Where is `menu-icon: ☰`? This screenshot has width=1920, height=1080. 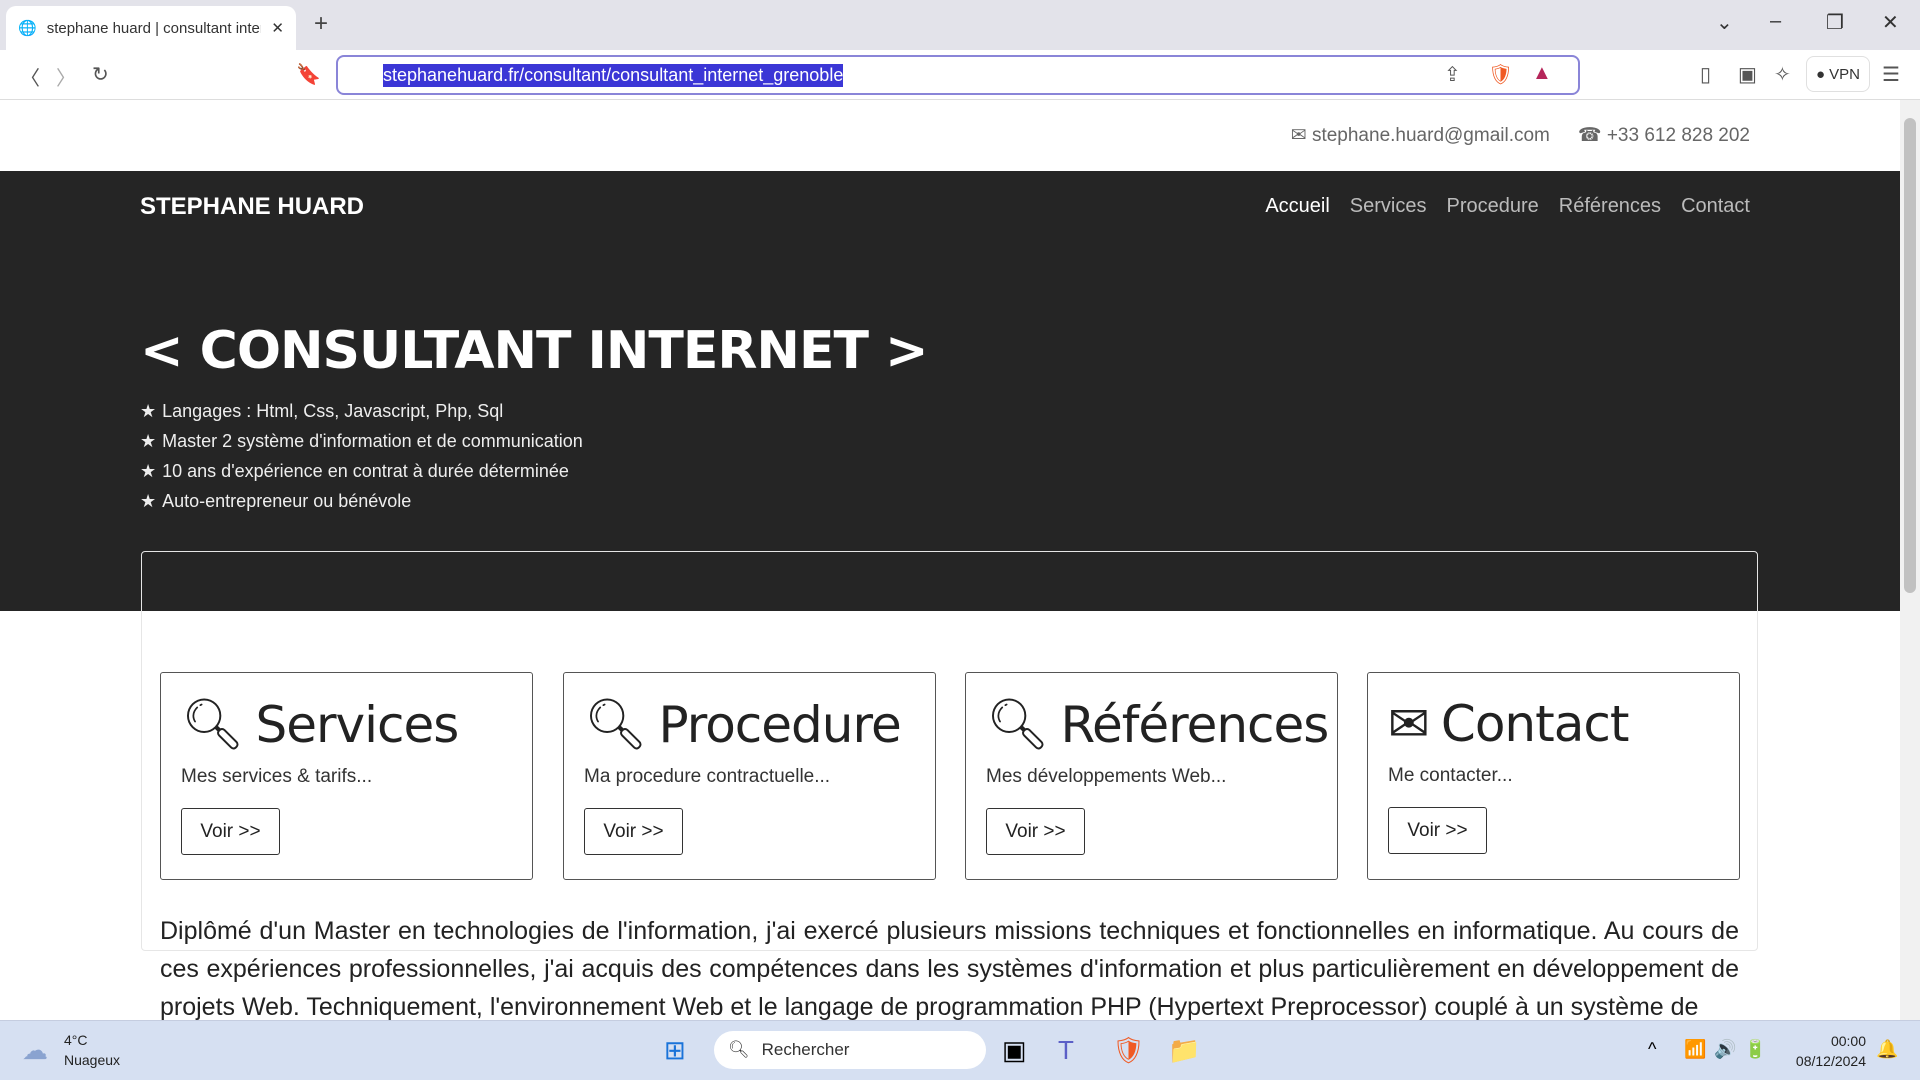 menu-icon: ☰ is located at coordinates (1891, 74).